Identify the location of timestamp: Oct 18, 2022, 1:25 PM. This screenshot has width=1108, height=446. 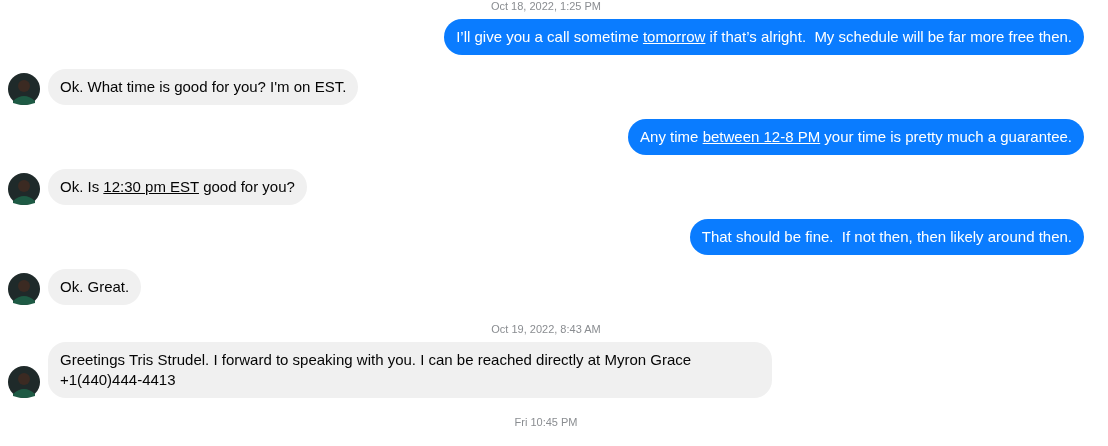
(546, 6).